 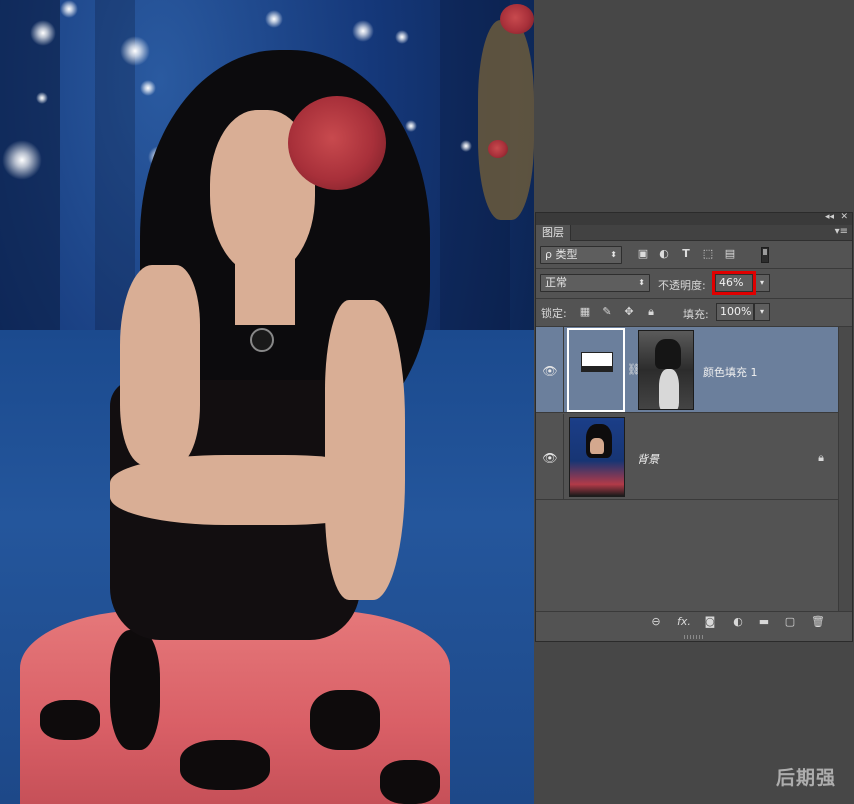 I want to click on opacity-highlight-box, so click(x=734, y=283).